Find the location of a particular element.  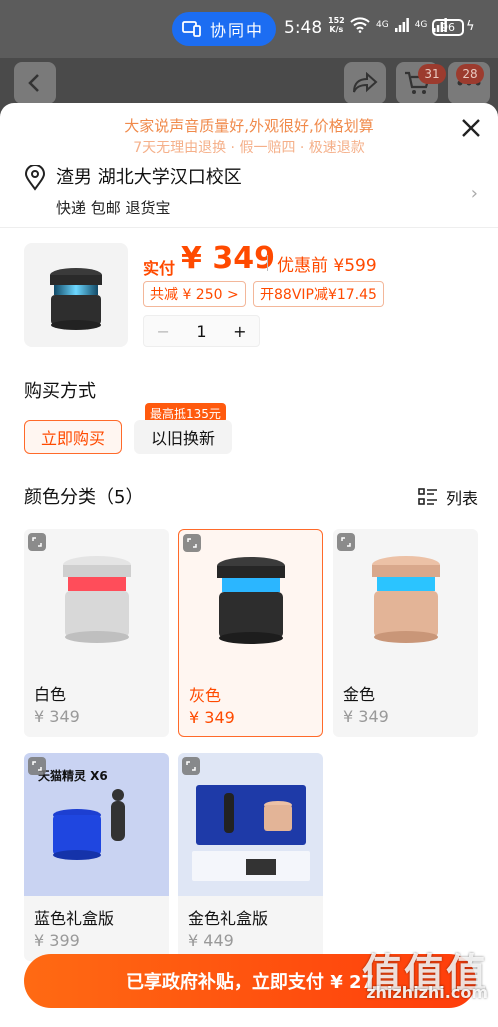

product-thumbnail is located at coordinates (76, 295).